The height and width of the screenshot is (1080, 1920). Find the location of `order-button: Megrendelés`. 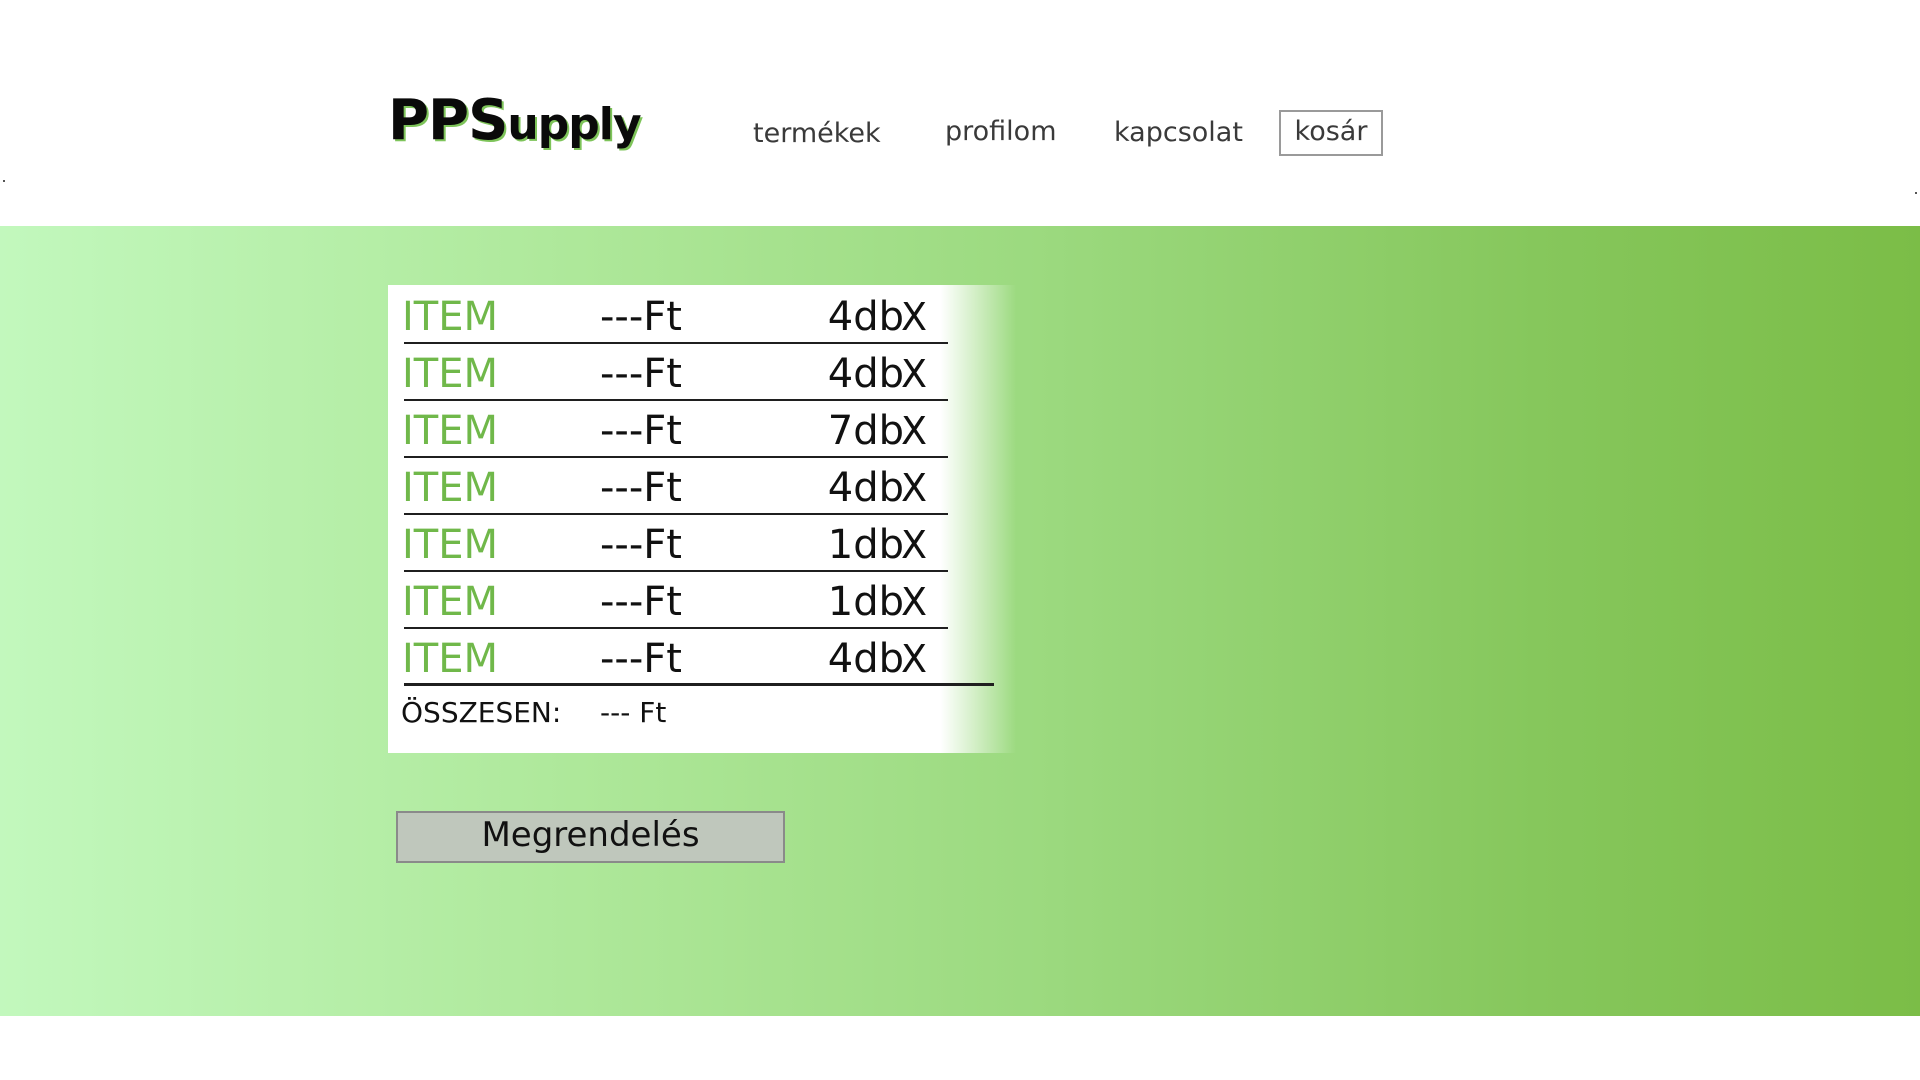

order-button: Megrendelés is located at coordinates (590, 837).